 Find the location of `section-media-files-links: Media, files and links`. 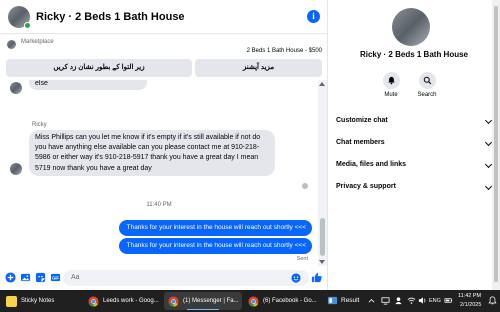

section-media-files-links: Media, files and links is located at coordinates (414, 165).